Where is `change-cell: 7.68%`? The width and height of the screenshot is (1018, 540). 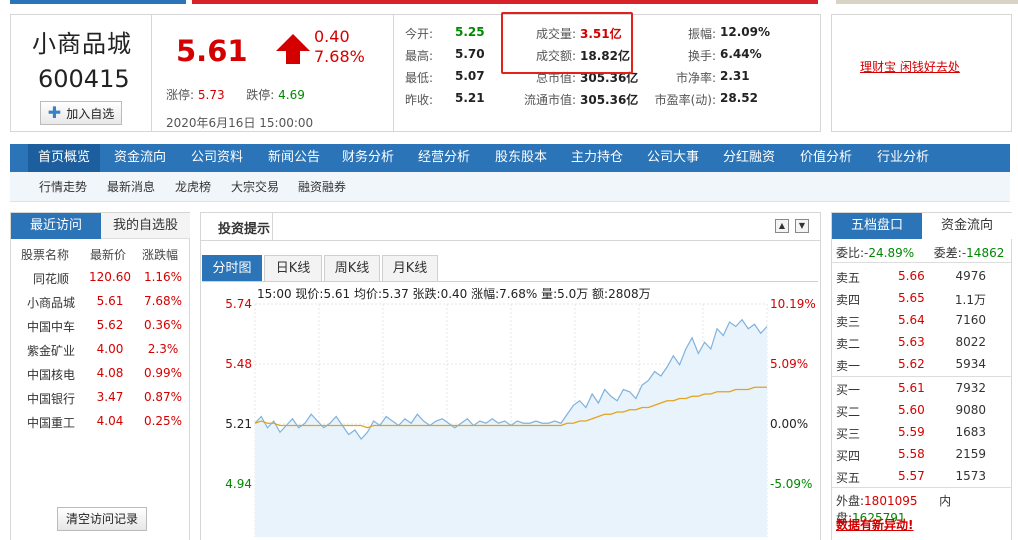 change-cell: 7.68% is located at coordinates (163, 301).